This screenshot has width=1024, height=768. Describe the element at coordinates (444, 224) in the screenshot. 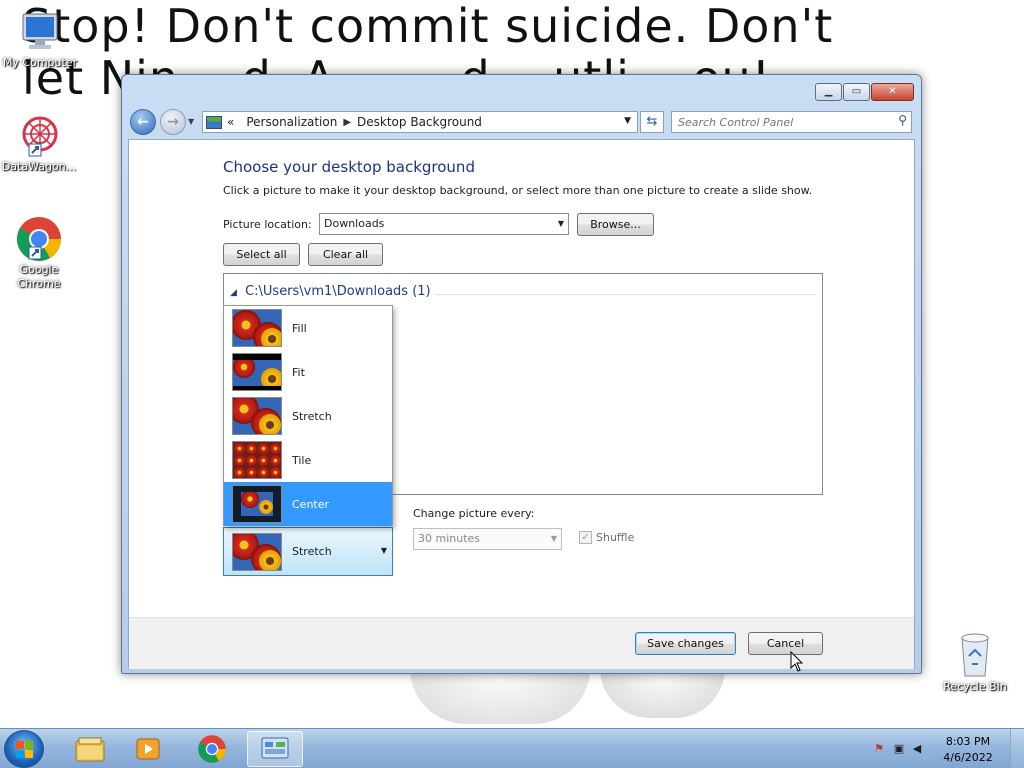

I see `picture-location-select: Downloads ▼` at that location.